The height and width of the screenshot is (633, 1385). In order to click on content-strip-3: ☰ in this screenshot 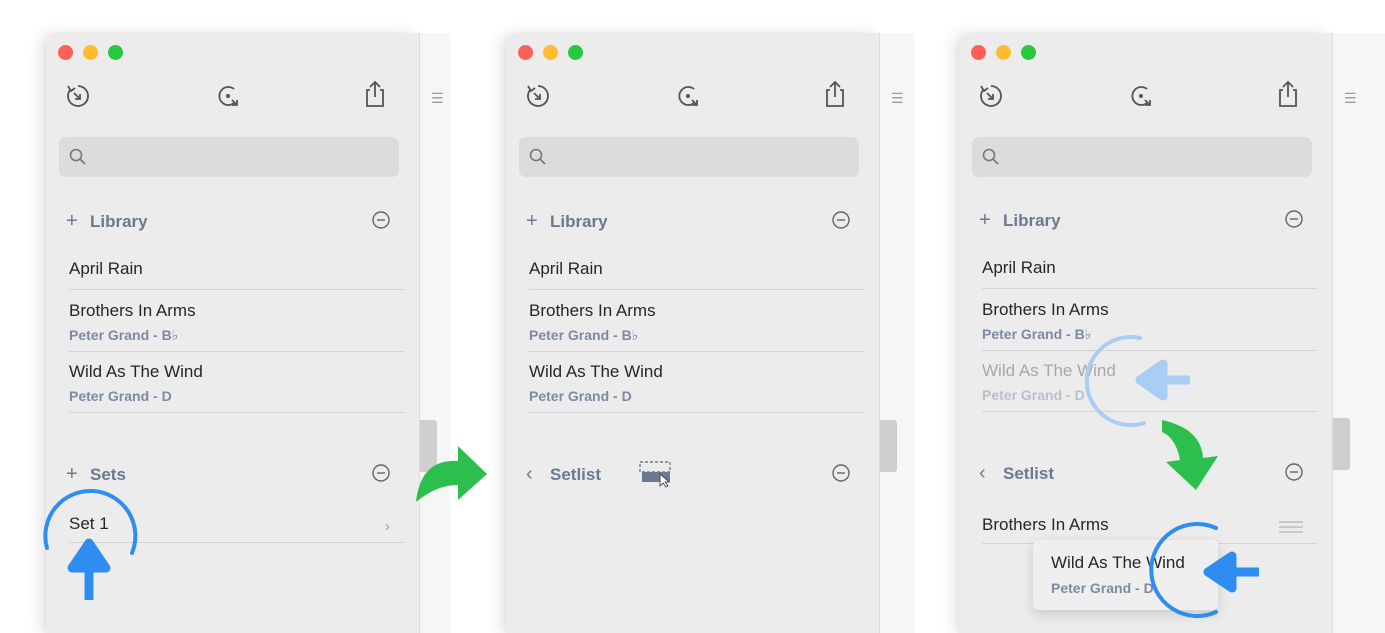, I will do `click(1358, 333)`.